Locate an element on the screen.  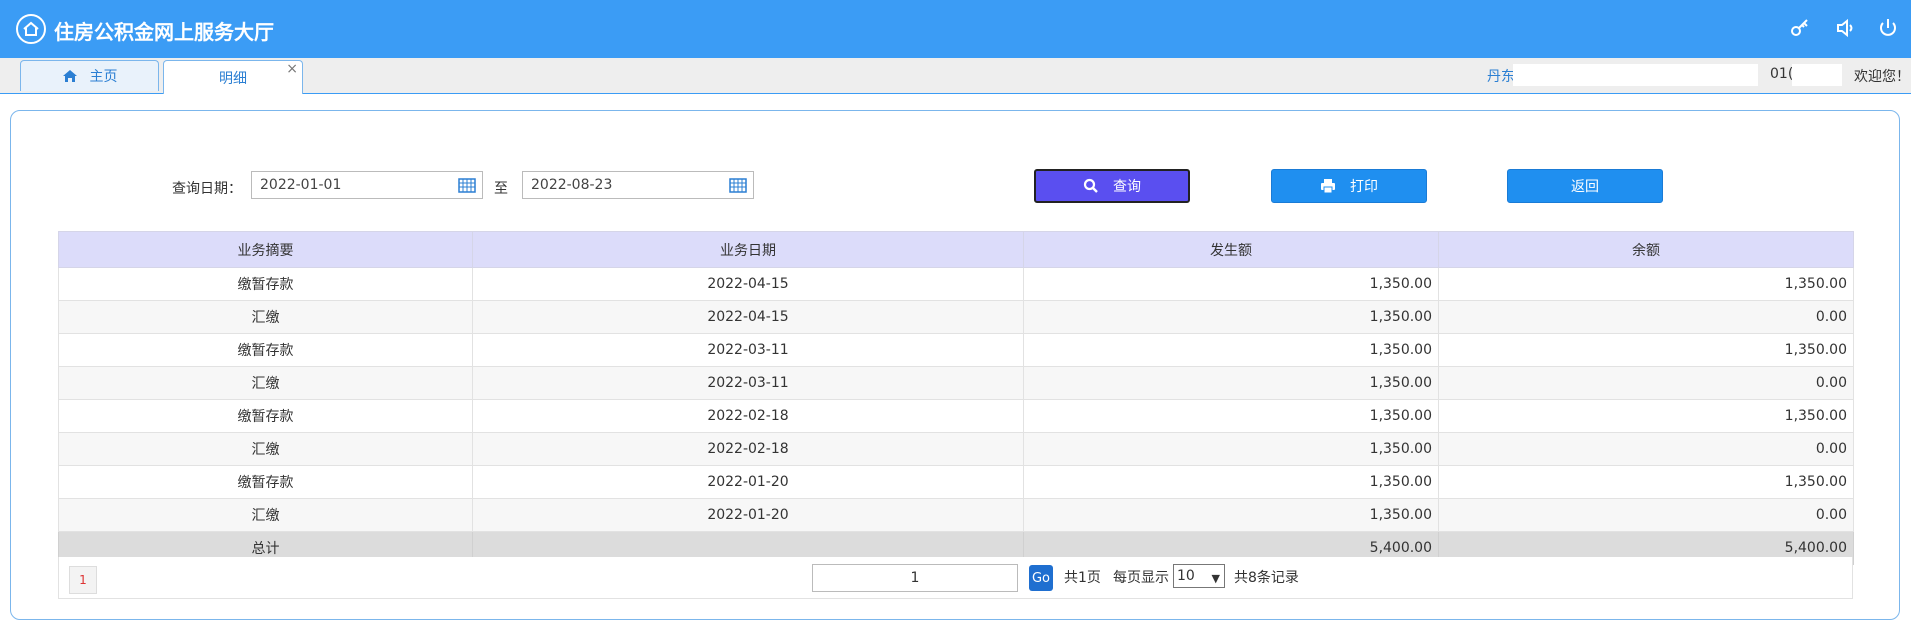
top-bar: 住房公积金网上服务大厅 is located at coordinates (955, 29).